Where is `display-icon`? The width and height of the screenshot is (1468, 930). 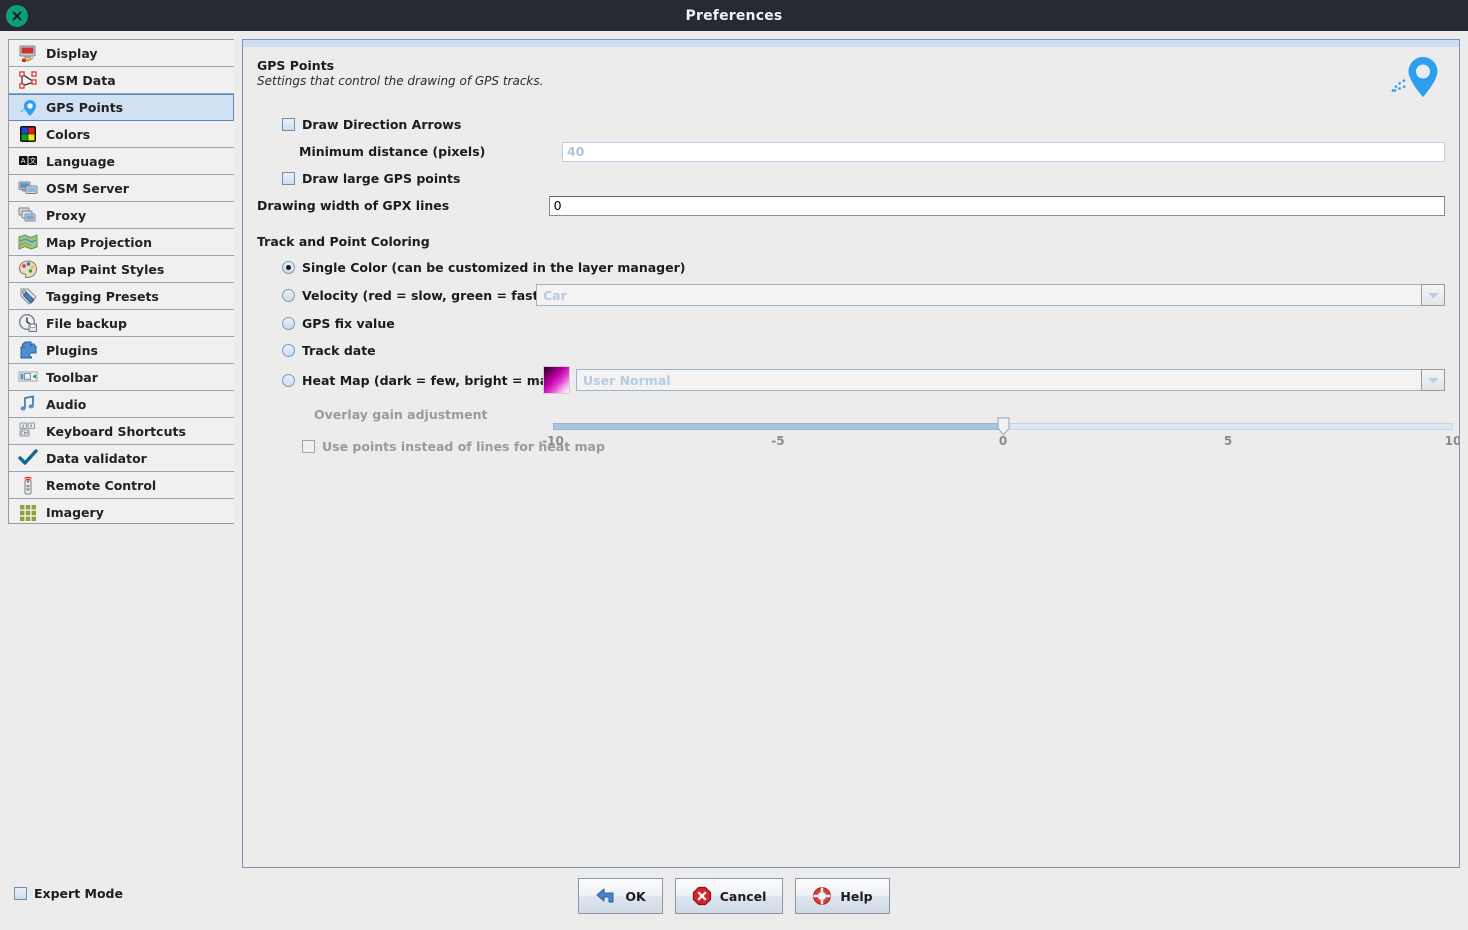 display-icon is located at coordinates (28, 53).